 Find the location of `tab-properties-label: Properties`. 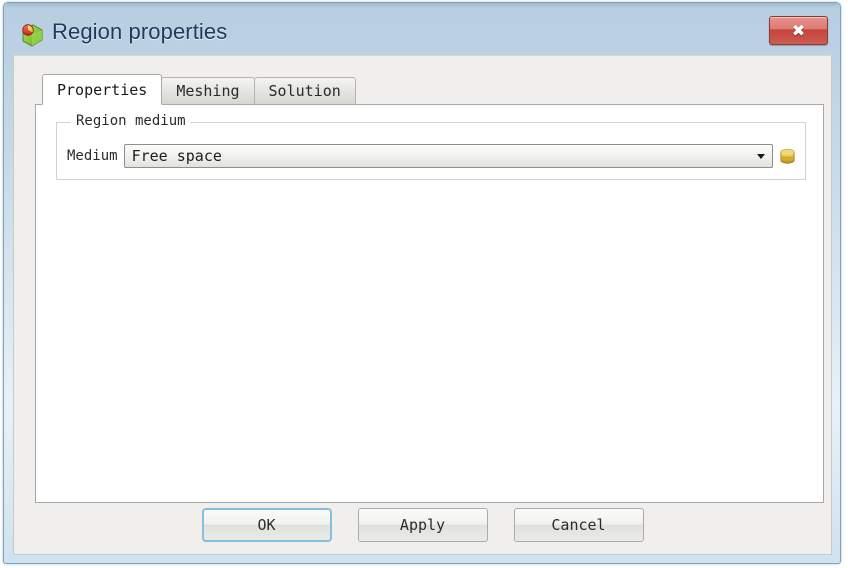

tab-properties-label: Properties is located at coordinates (102, 89).